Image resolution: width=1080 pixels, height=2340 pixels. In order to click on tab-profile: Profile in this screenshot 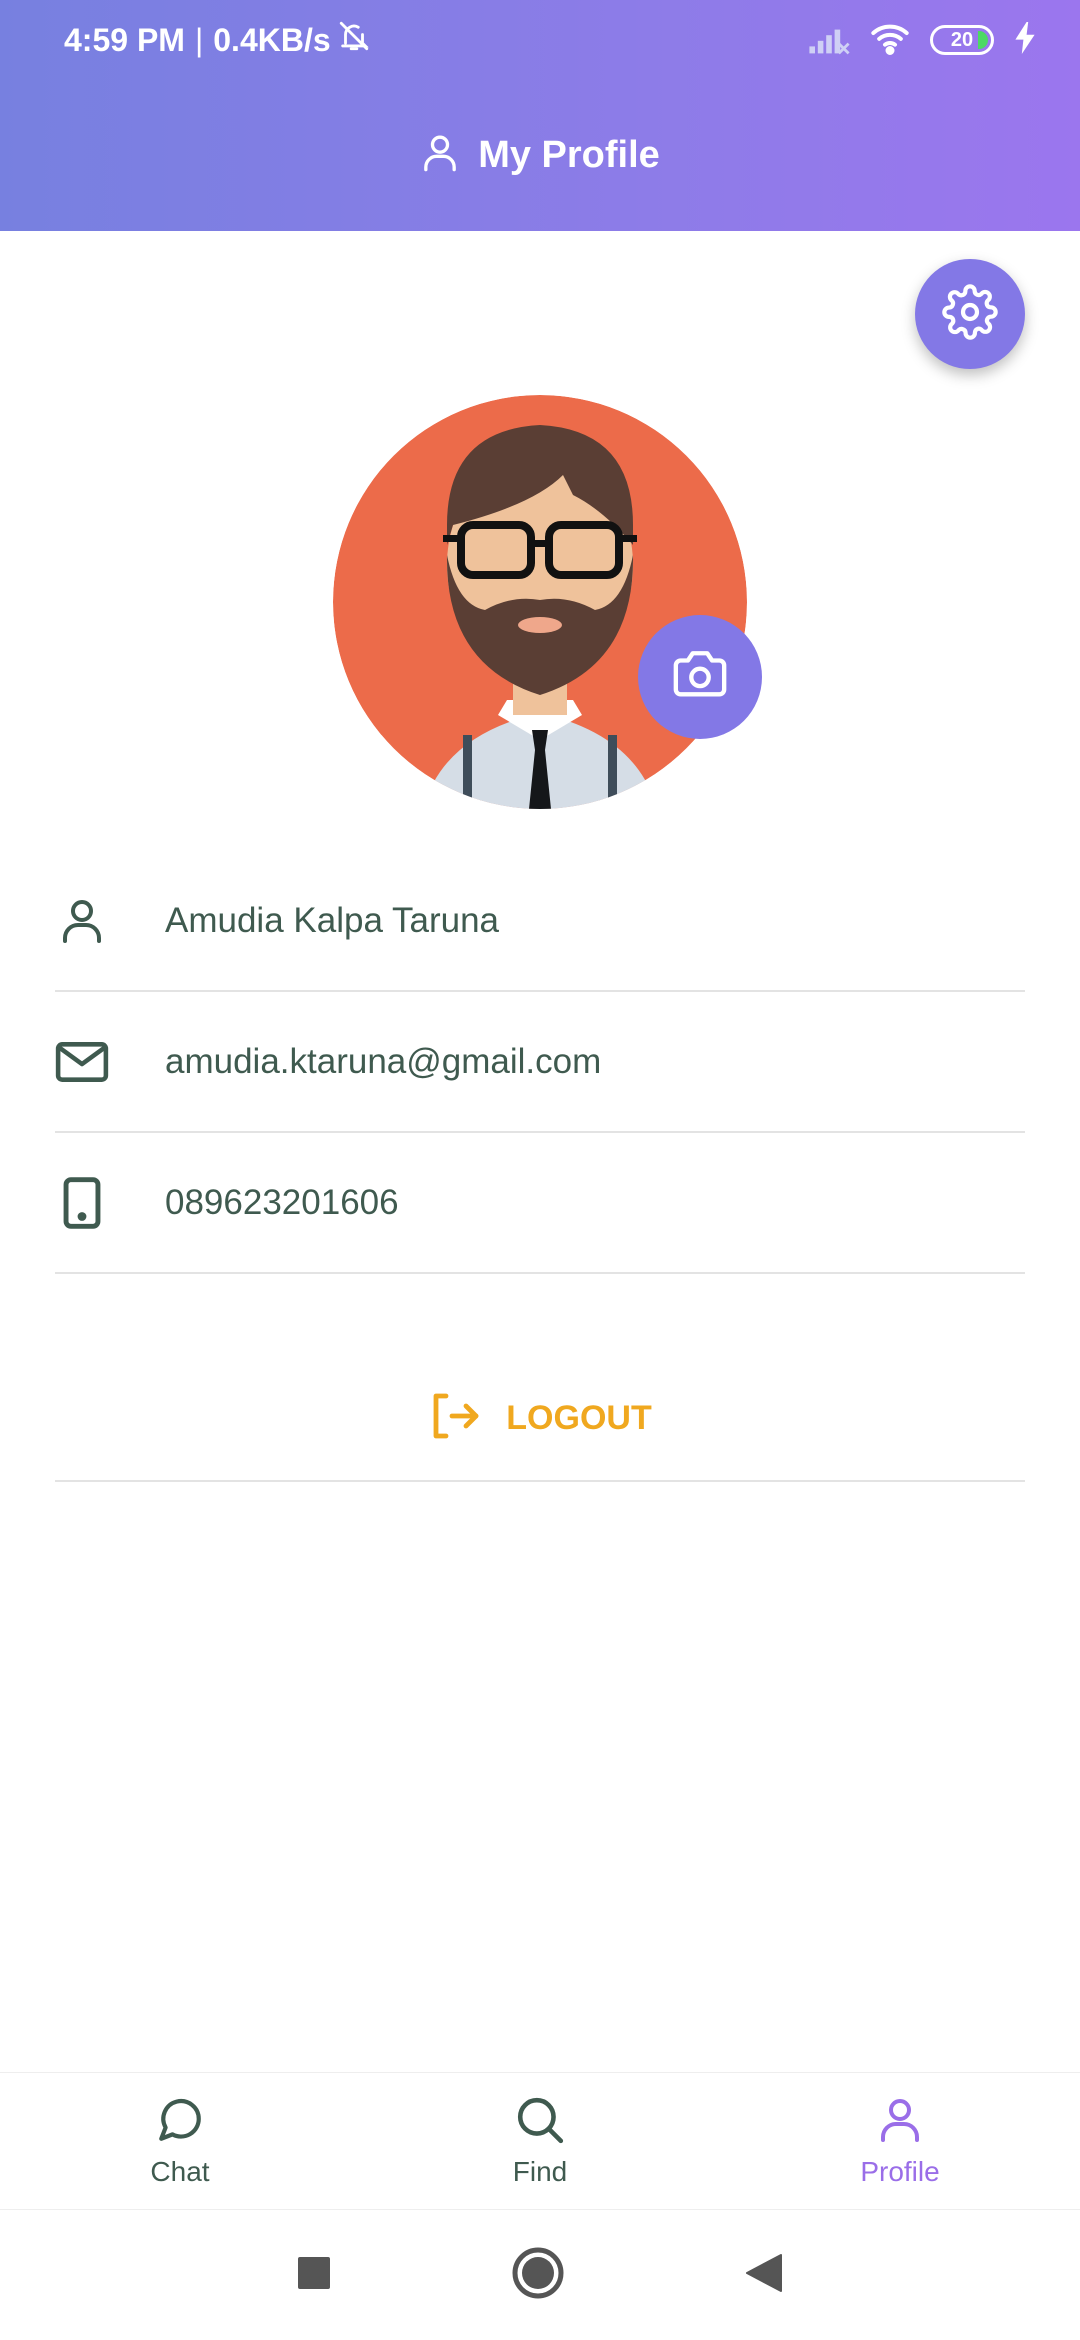, I will do `click(900, 2141)`.